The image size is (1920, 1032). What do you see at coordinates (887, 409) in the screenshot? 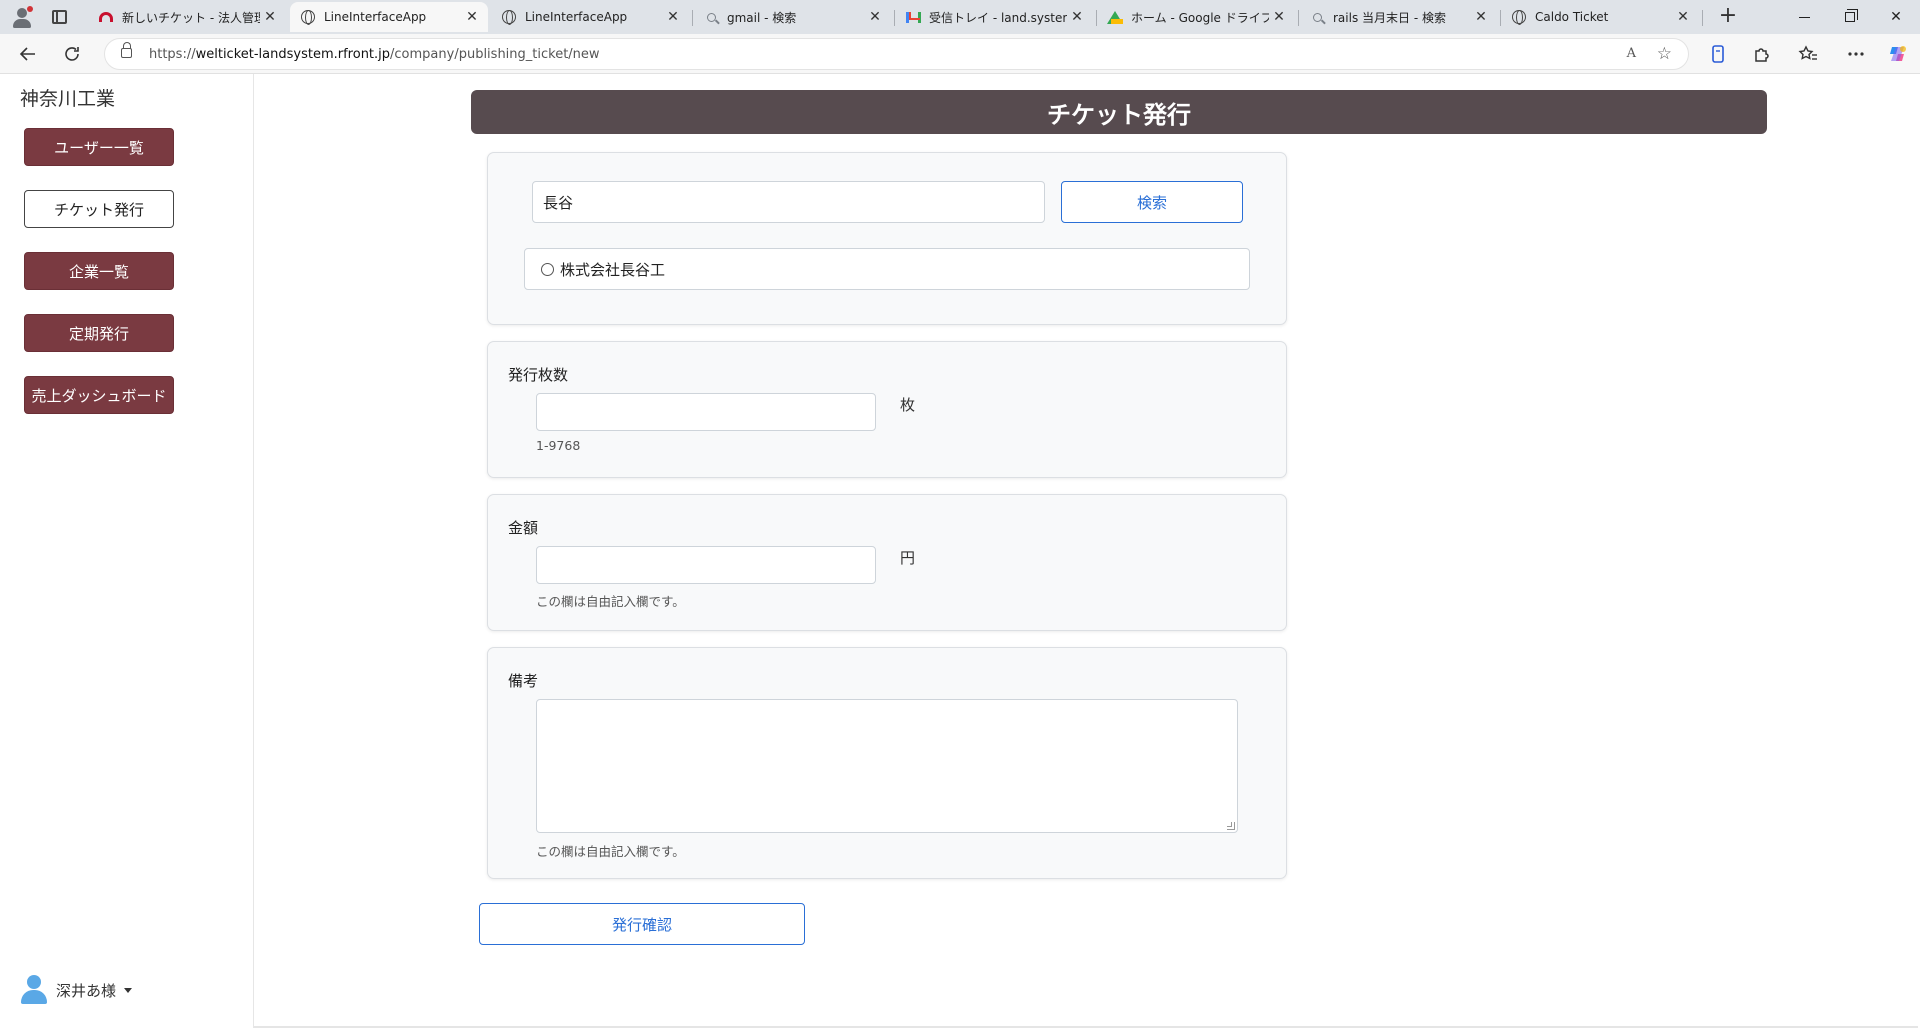
I see `quantity-card: 発行枚数 枚 1-9768` at bounding box center [887, 409].